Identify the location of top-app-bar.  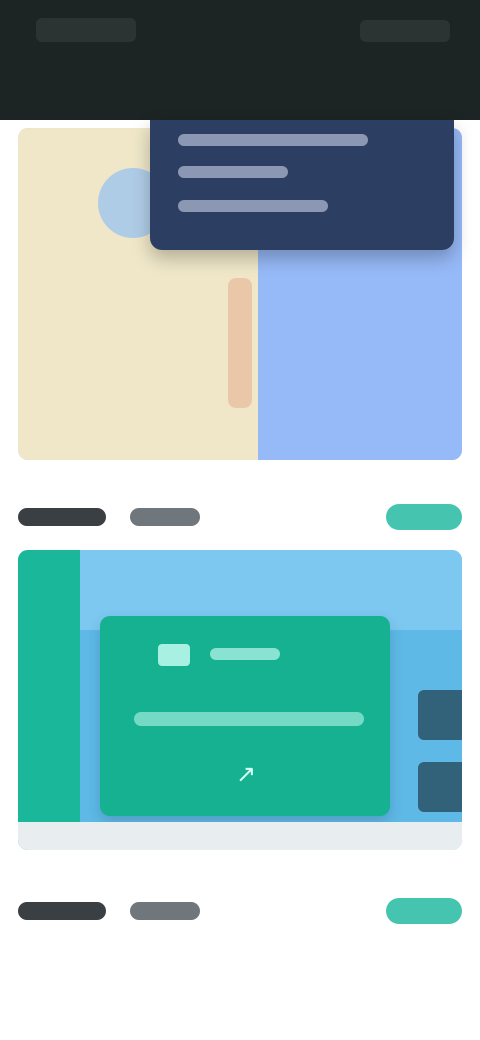
(240, 60).